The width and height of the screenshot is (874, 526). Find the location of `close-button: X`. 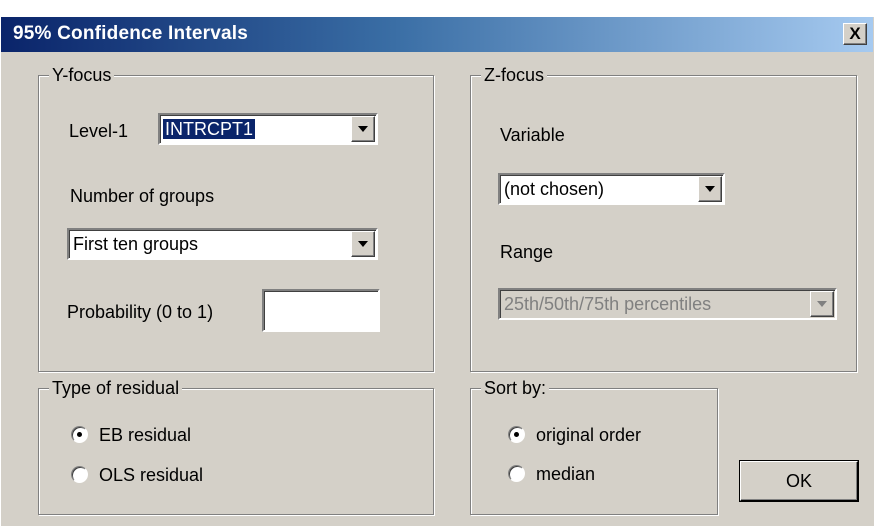

close-button: X is located at coordinates (855, 34).